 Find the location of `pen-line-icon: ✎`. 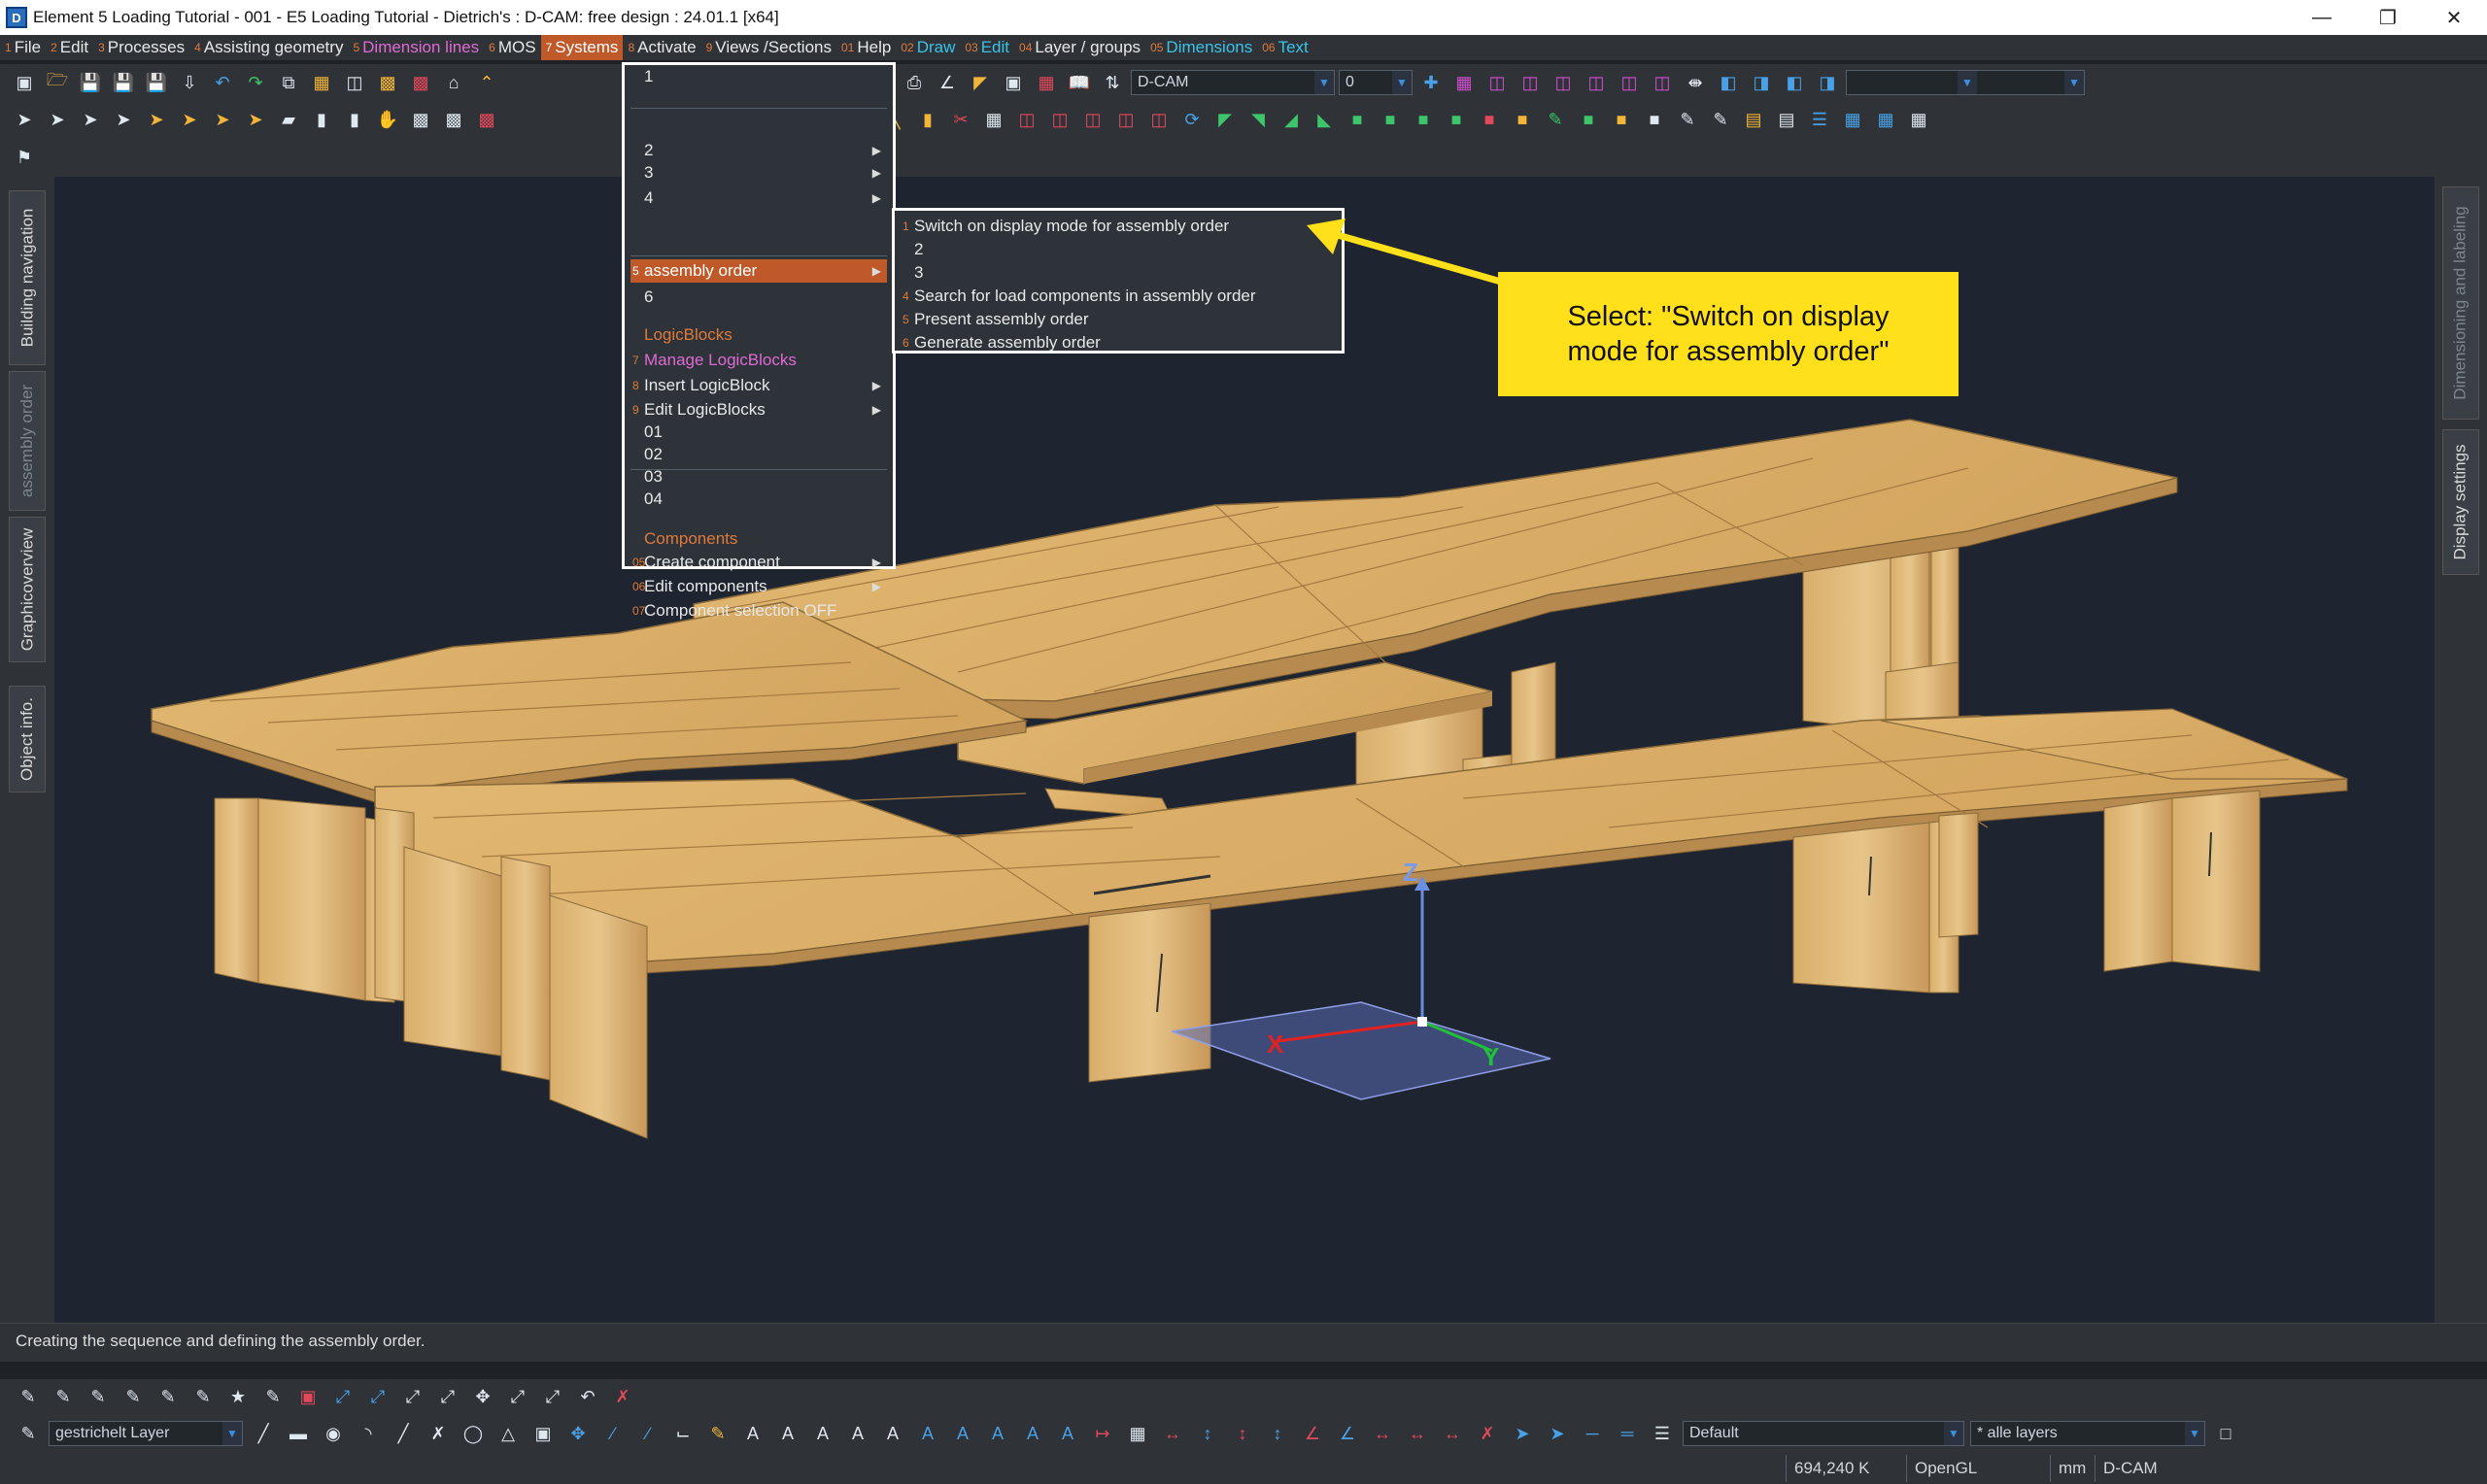

pen-line-icon: ✎ is located at coordinates (63, 1396).